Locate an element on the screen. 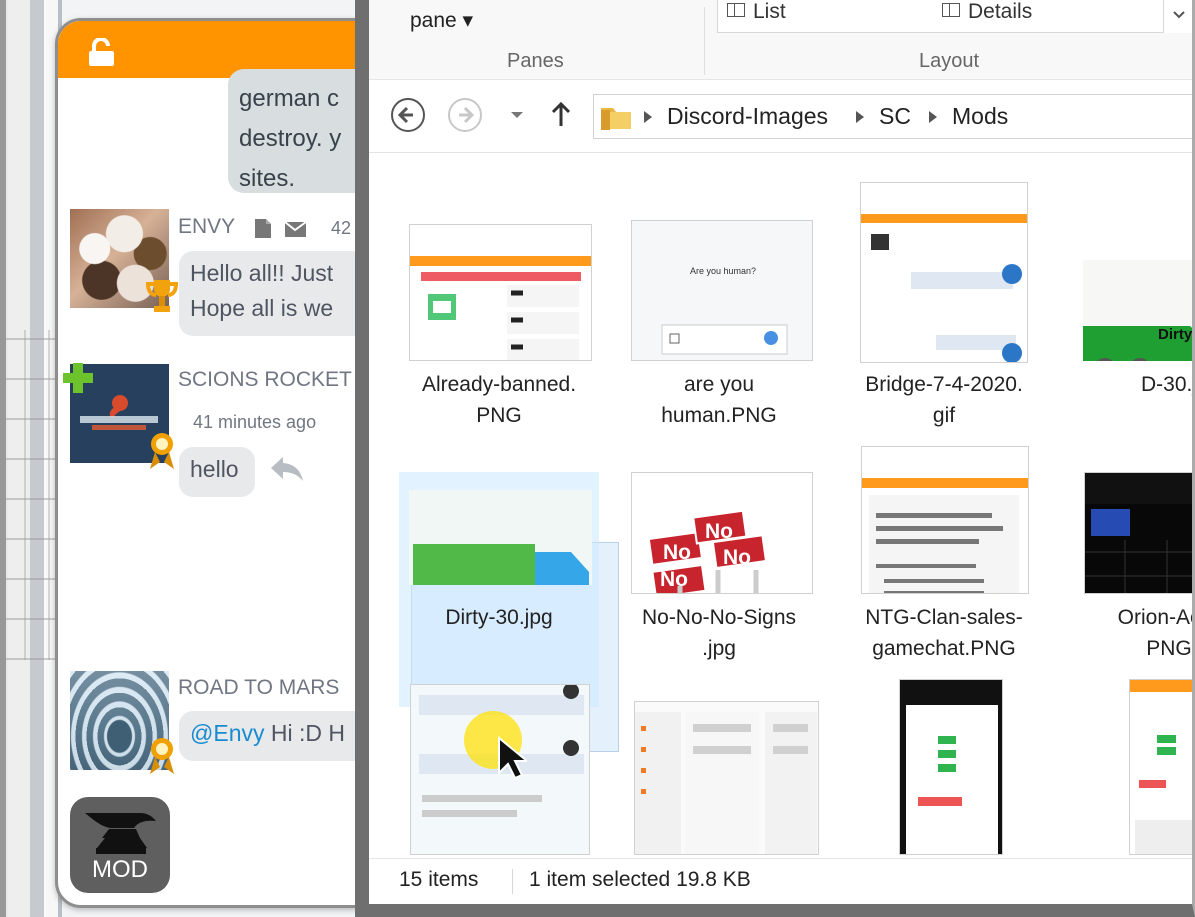 The height and width of the screenshot is (917, 1195). user-name-scions: SCIONS ROCKET is located at coordinates (265, 380).